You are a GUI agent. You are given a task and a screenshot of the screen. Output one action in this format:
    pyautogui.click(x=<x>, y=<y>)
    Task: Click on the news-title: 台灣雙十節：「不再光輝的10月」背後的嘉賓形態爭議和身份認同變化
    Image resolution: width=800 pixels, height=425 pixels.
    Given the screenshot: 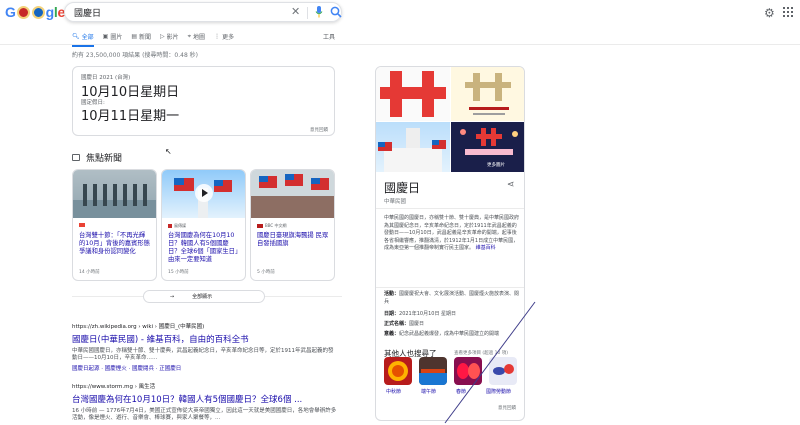 What is the action you would take?
    pyautogui.click(x=115, y=244)
    